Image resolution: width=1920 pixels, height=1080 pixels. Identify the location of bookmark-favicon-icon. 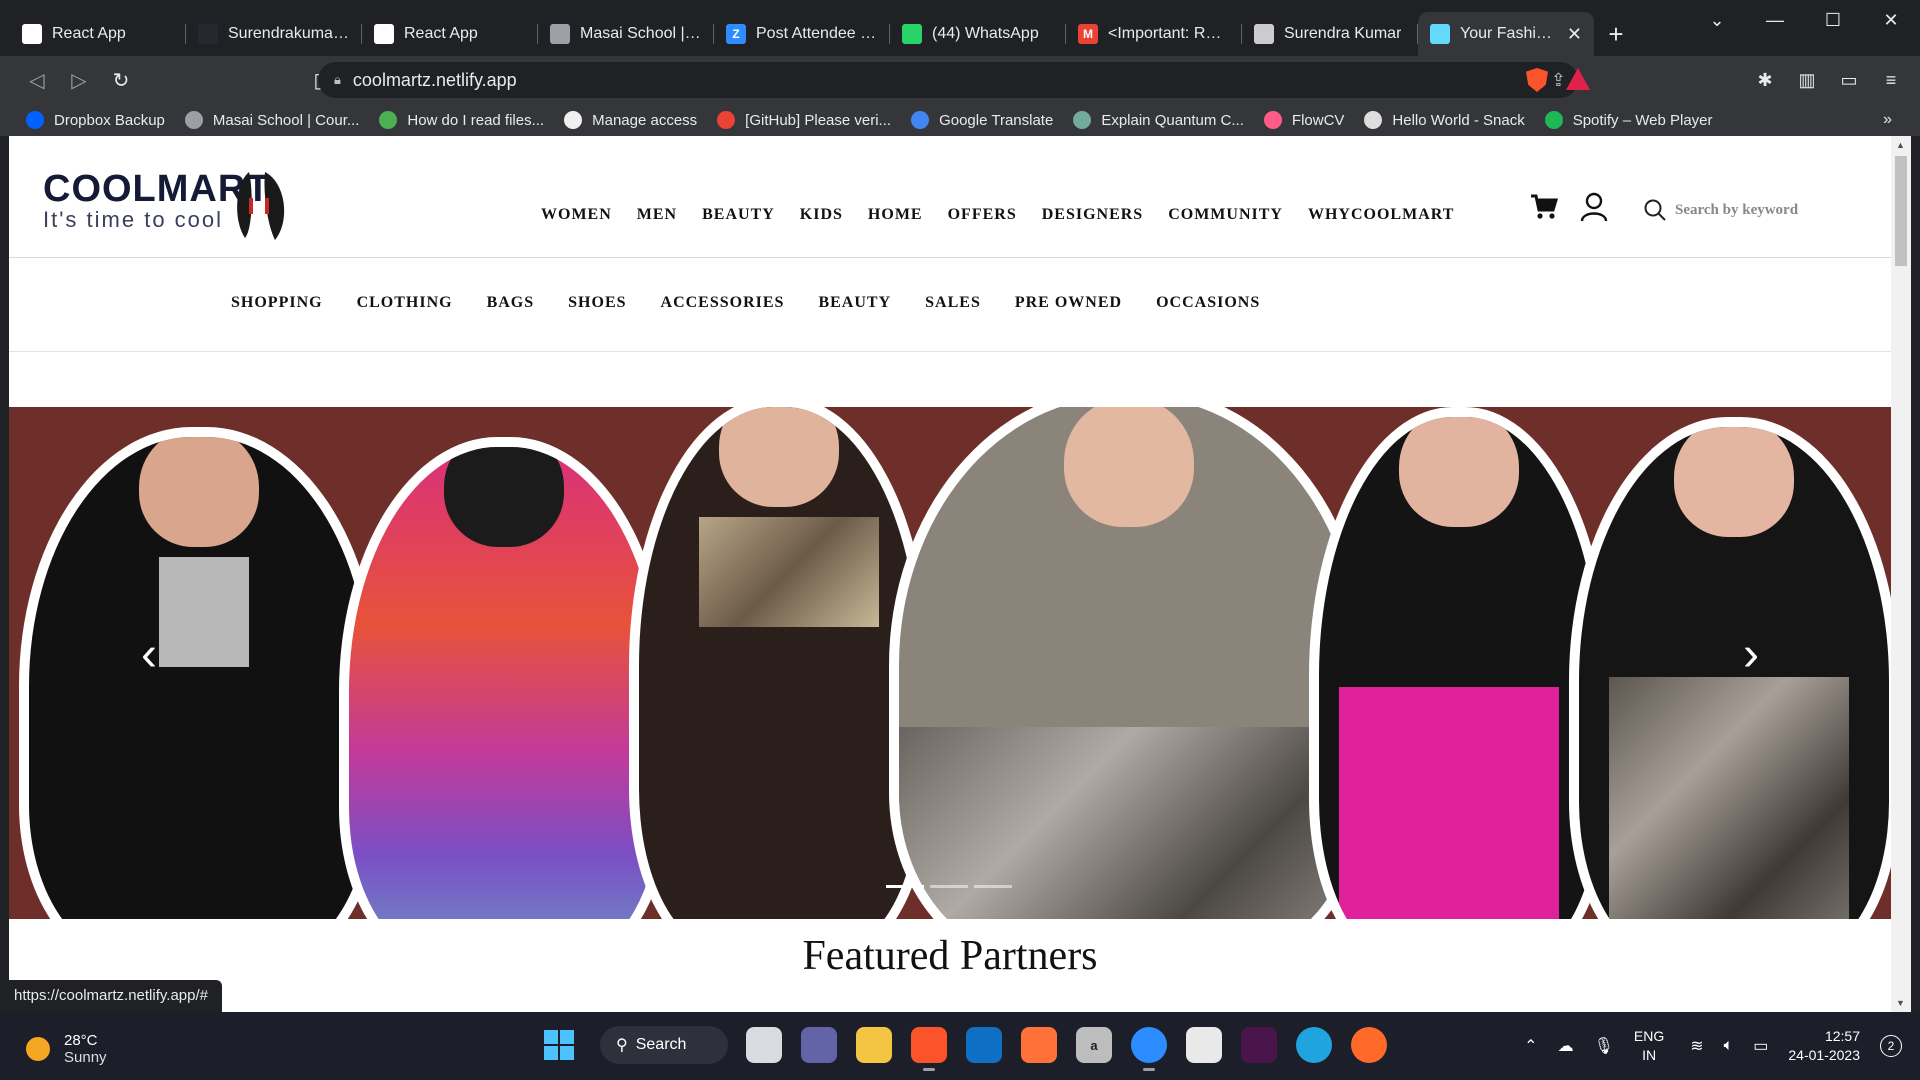
(35, 120).